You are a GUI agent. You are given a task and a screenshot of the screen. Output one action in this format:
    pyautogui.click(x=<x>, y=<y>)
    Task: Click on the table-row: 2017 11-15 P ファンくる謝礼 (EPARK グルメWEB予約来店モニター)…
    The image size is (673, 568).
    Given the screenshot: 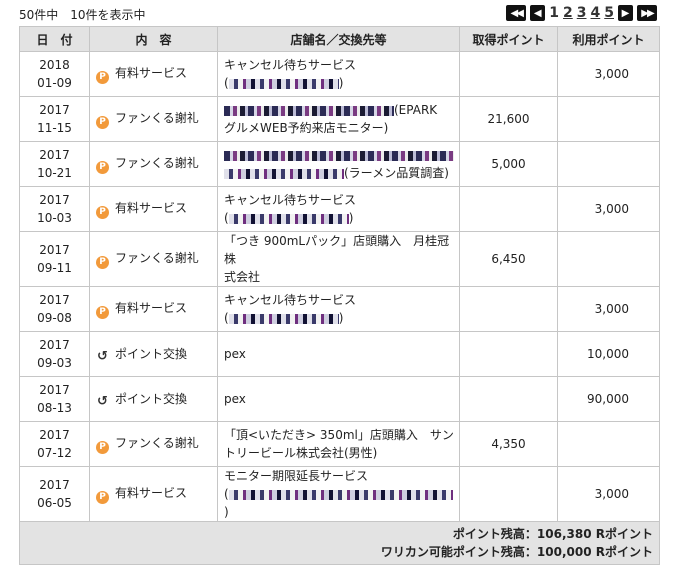 What is the action you would take?
    pyautogui.click(x=339, y=119)
    